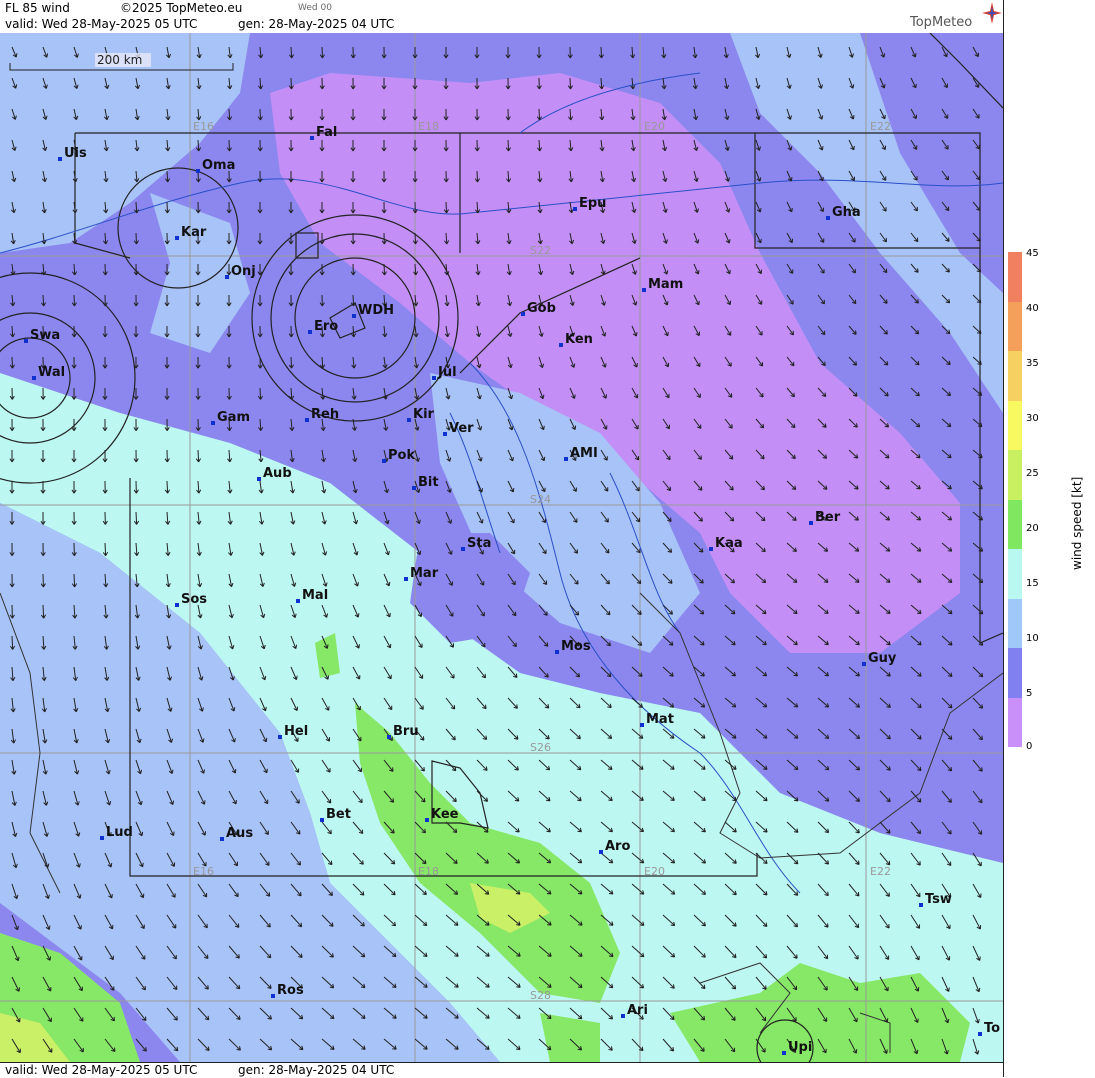 The width and height of the screenshot is (1095, 1078). What do you see at coordinates (326, 132) in the screenshot?
I see `place-label: Fal` at bounding box center [326, 132].